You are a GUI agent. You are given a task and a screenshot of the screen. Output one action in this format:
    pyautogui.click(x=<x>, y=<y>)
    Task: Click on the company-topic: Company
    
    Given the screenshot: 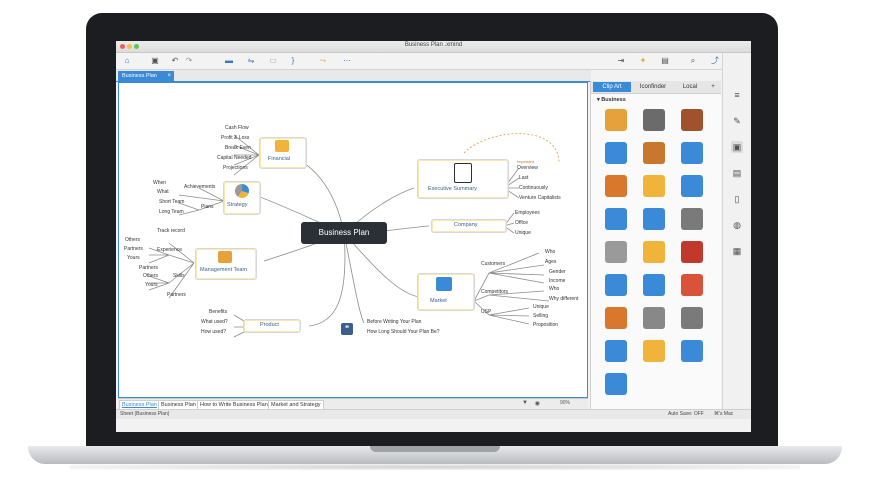 What is the action you would take?
    pyautogui.click(x=469, y=226)
    